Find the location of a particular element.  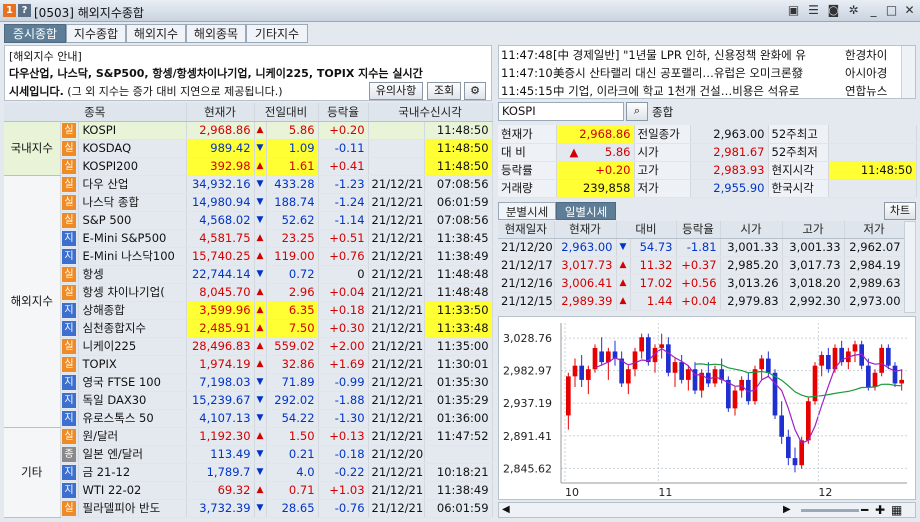

screen-number-icon: 1 is located at coordinates (9, 10).